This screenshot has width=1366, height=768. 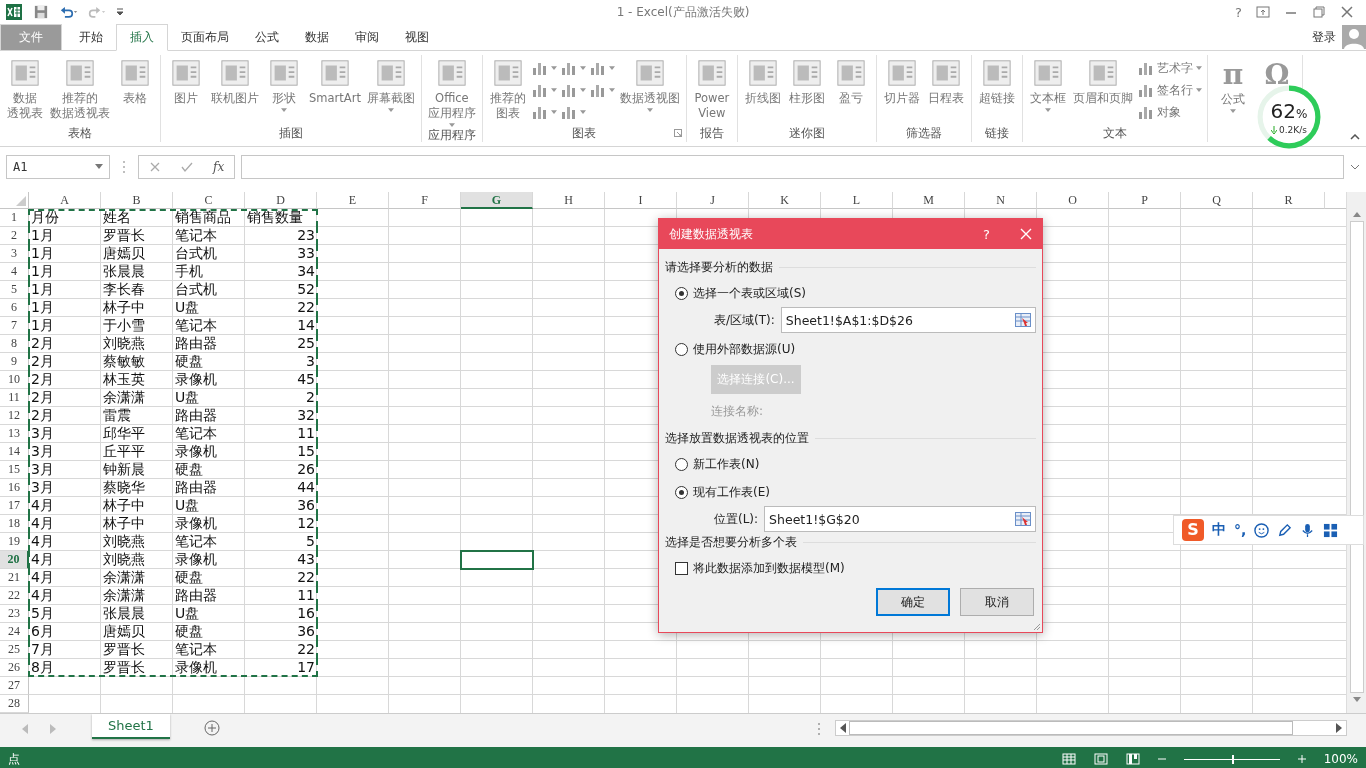 What do you see at coordinates (1145, 200) in the screenshot?
I see `column-header: P` at bounding box center [1145, 200].